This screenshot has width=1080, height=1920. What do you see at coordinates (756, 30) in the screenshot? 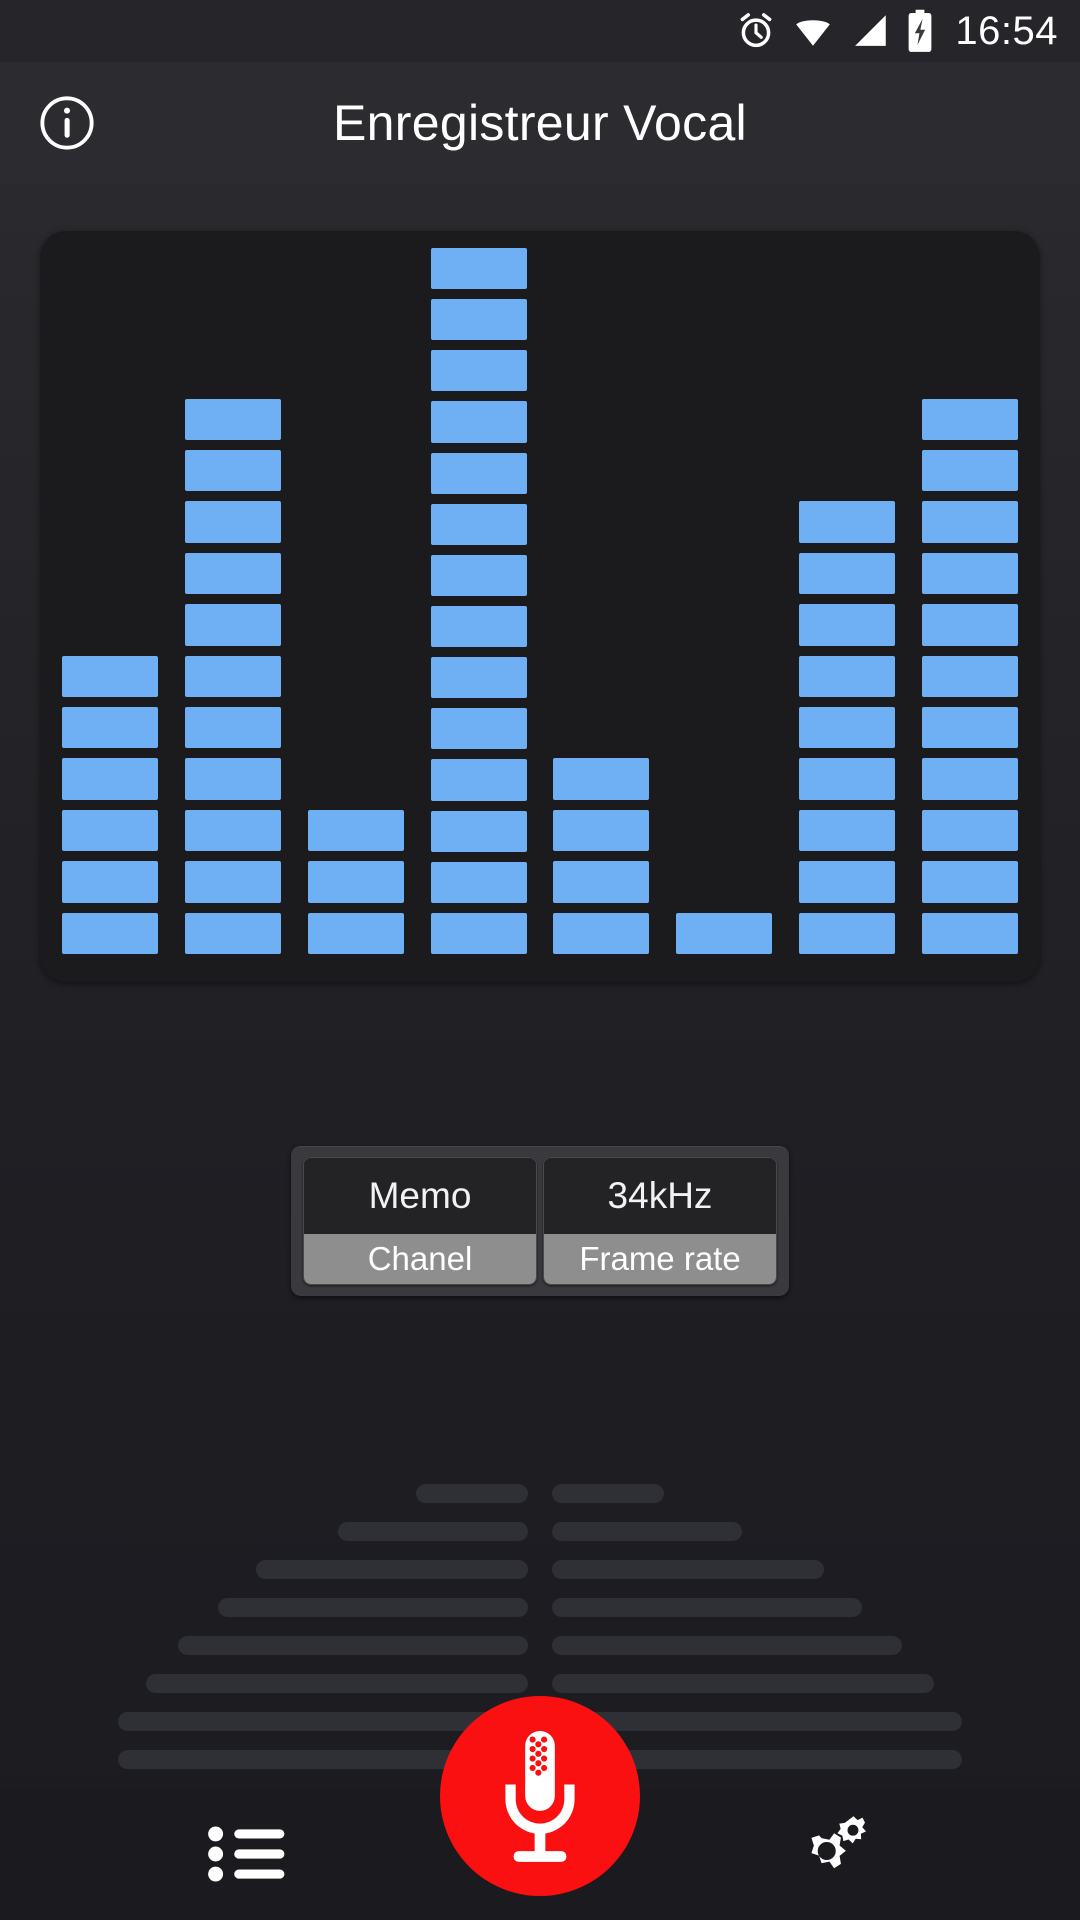
I see `alarm-clock-icon` at bounding box center [756, 30].